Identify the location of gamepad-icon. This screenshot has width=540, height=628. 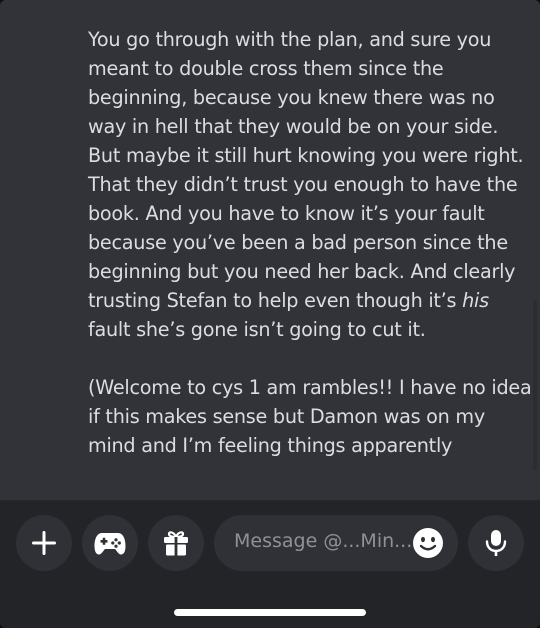
(110, 544).